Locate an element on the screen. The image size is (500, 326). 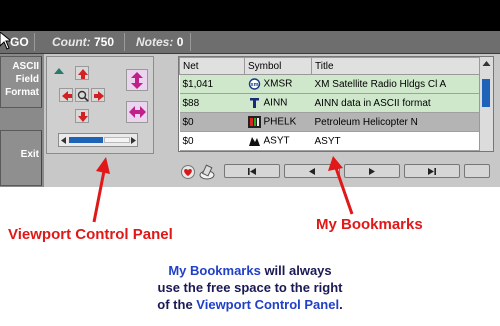
caption-line3-pre: of the is located at coordinates (177, 304).